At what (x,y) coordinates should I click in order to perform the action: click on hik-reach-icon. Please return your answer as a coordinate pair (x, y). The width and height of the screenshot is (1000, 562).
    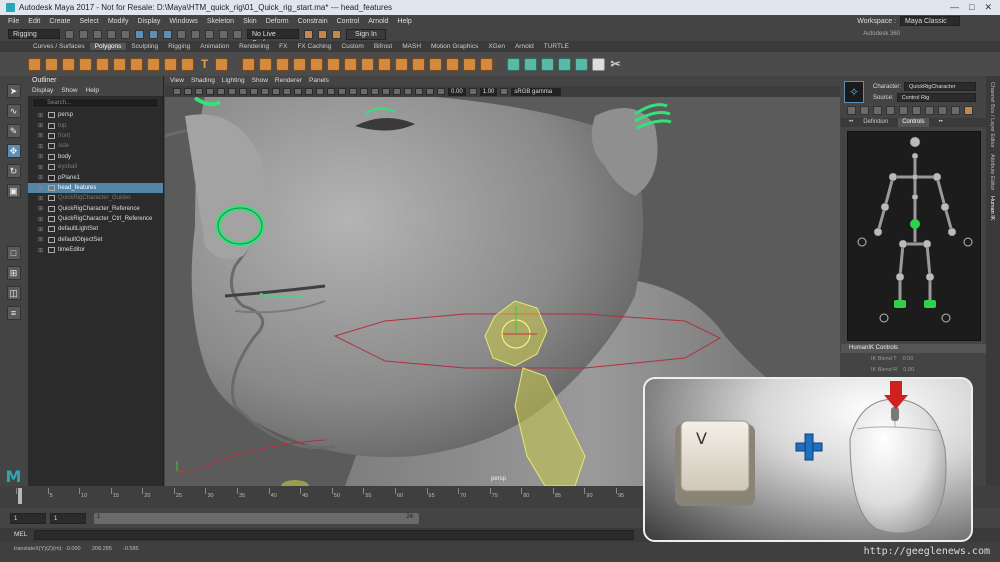
    Looking at the image, I should click on (916, 110).